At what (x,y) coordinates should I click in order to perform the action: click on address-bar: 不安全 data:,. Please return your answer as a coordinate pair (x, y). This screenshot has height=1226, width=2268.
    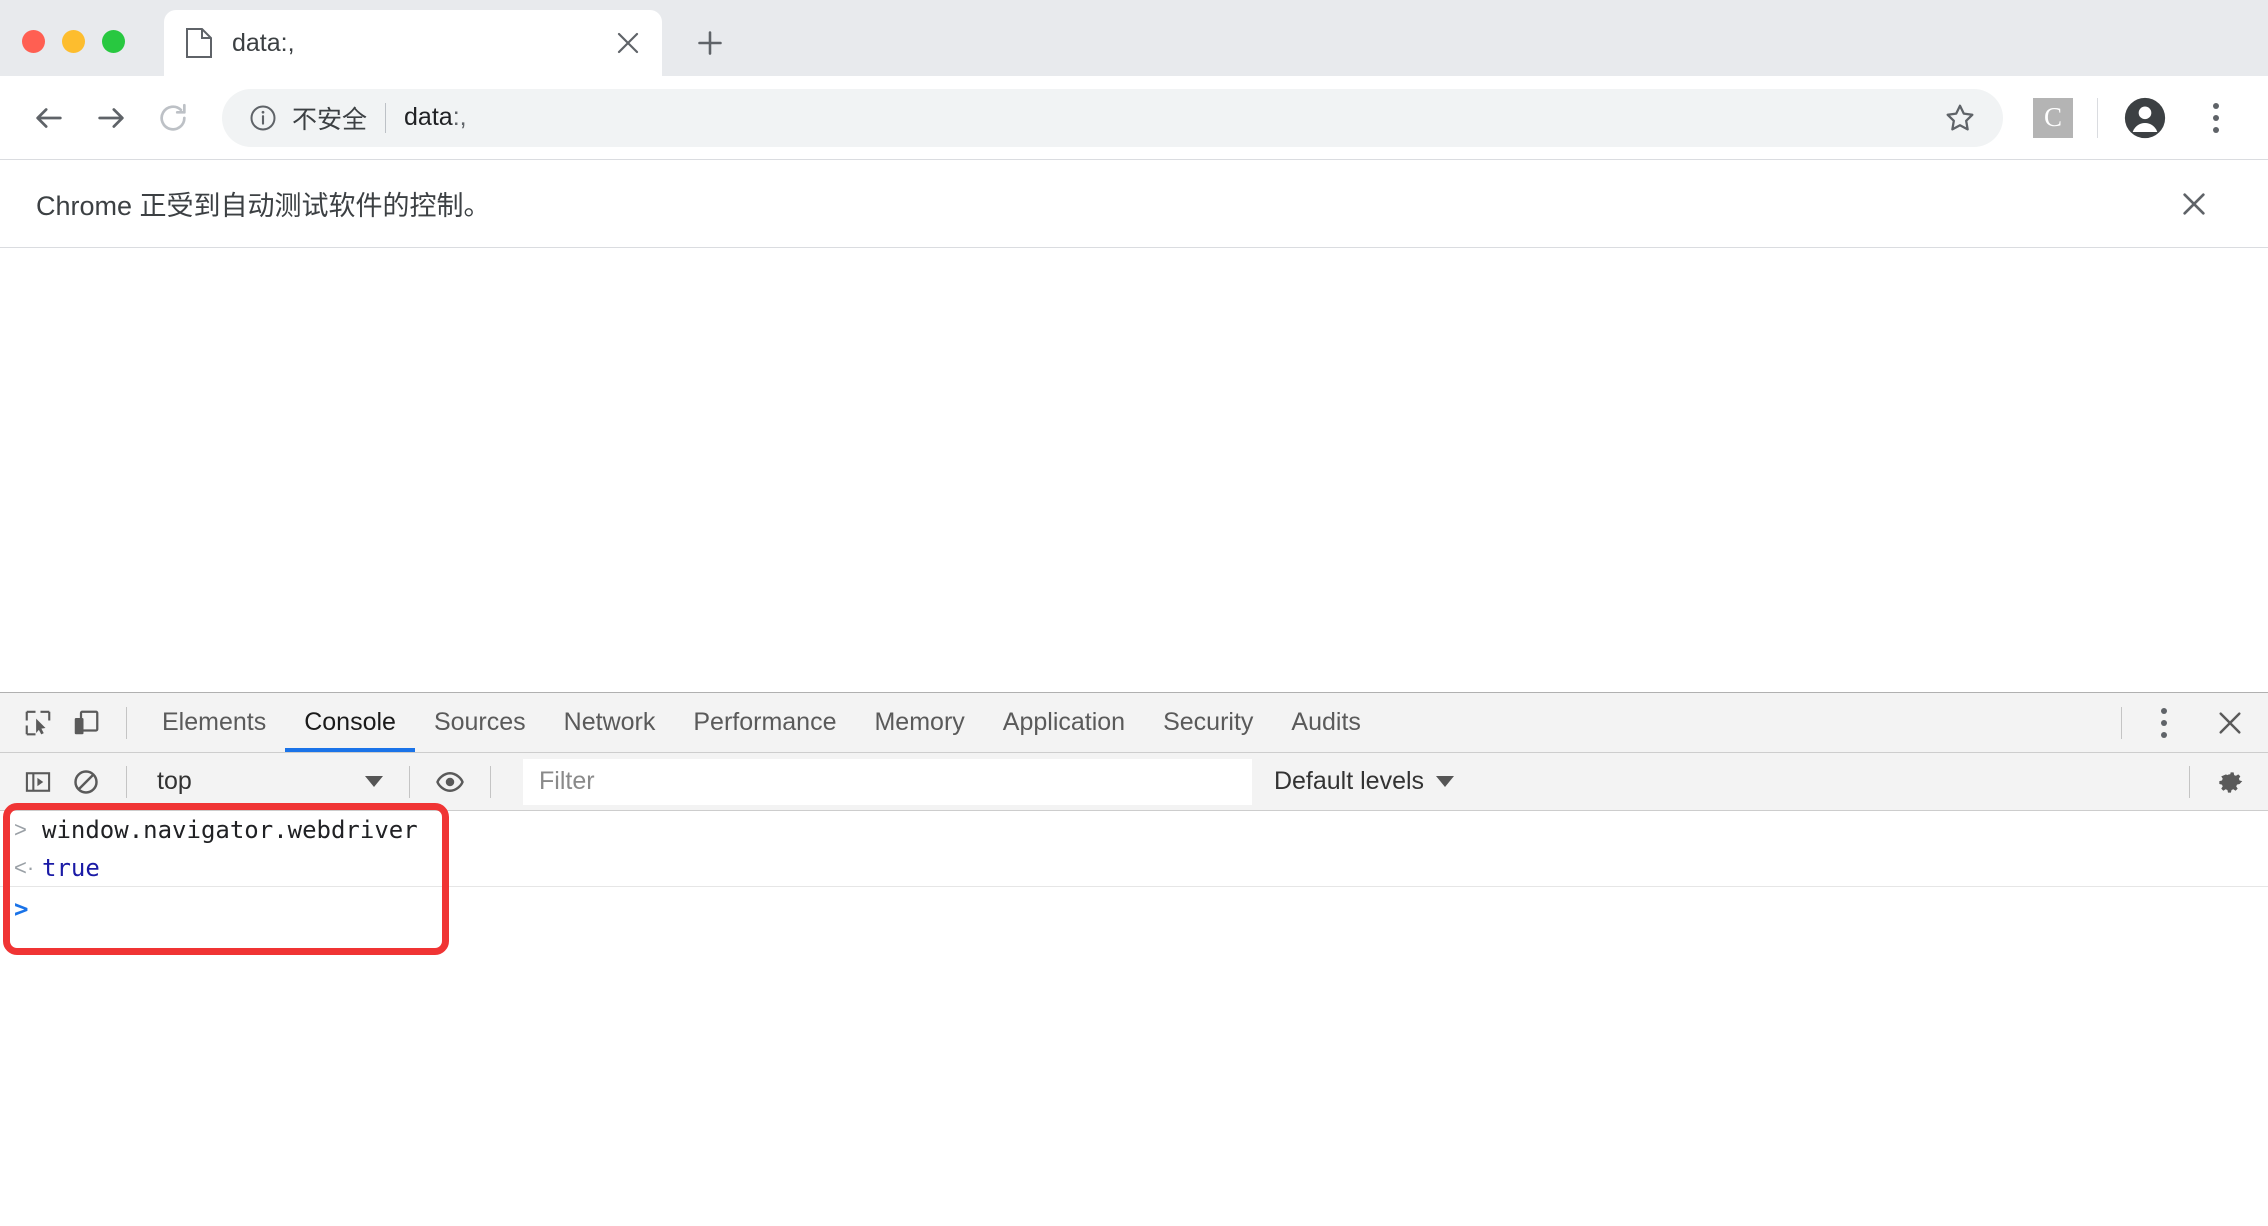
    Looking at the image, I should click on (1112, 117).